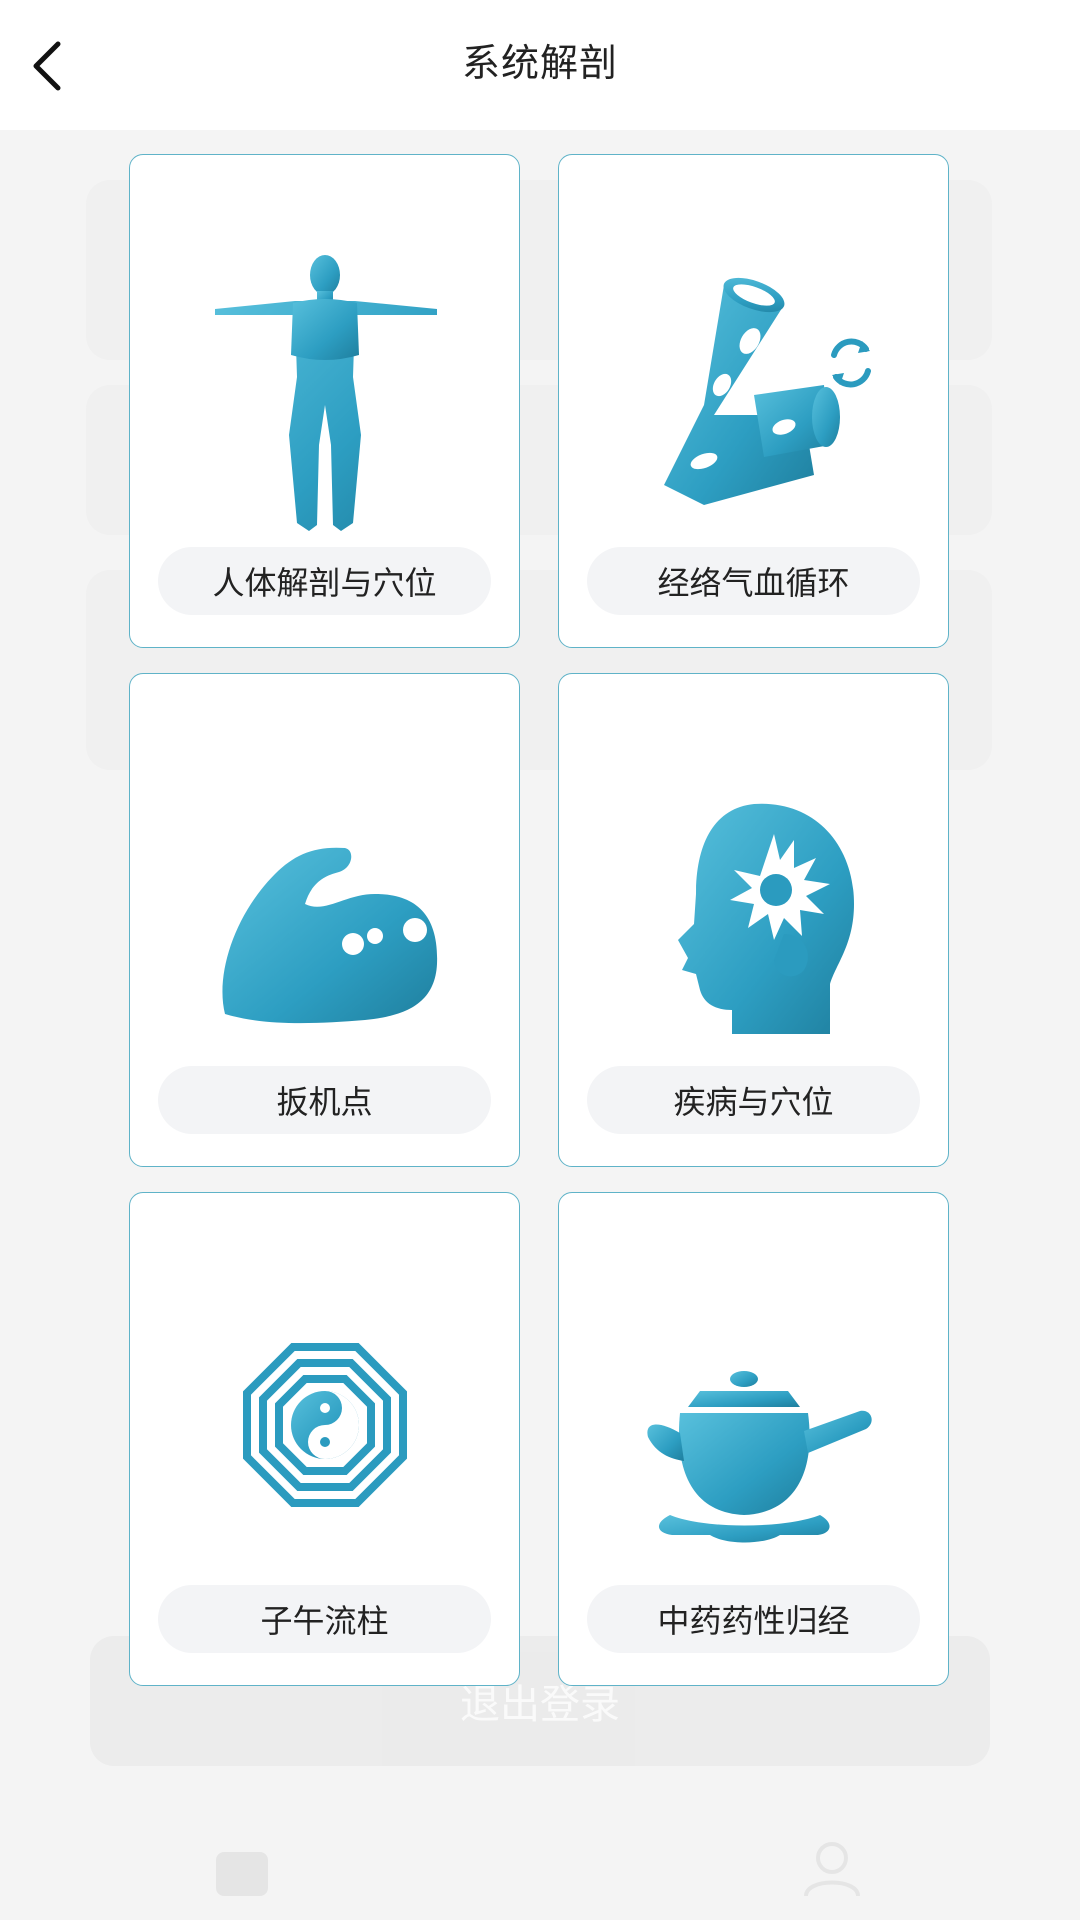 Image resolution: width=1080 pixels, height=1920 pixels. What do you see at coordinates (753, 581) in the screenshot?
I see `card-label: 经络气血循环` at bounding box center [753, 581].